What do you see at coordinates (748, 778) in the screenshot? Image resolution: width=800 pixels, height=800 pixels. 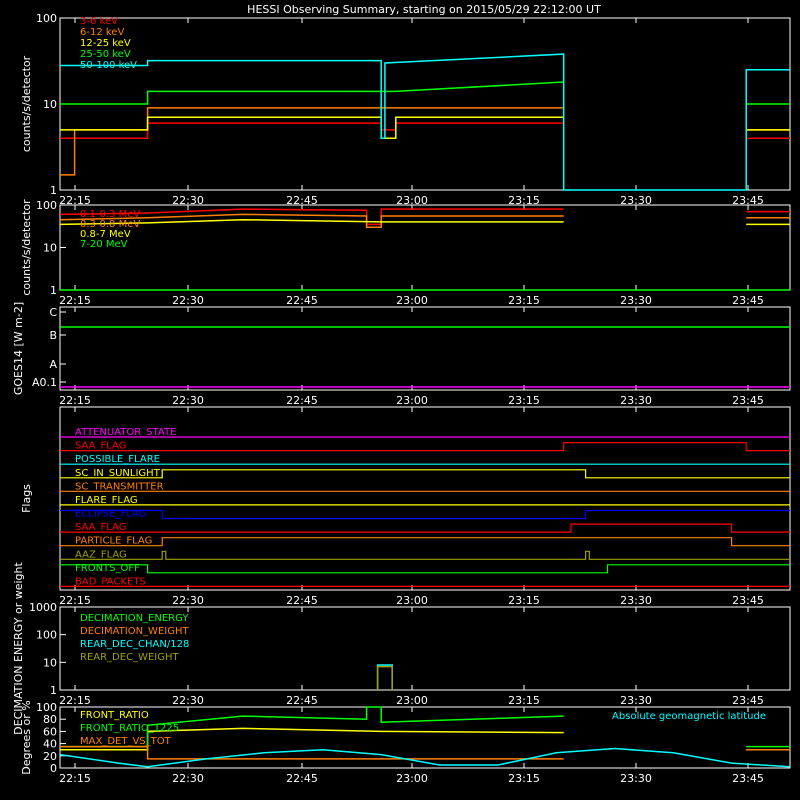 I see `ratios-xtick-label: 23:45` at bounding box center [748, 778].